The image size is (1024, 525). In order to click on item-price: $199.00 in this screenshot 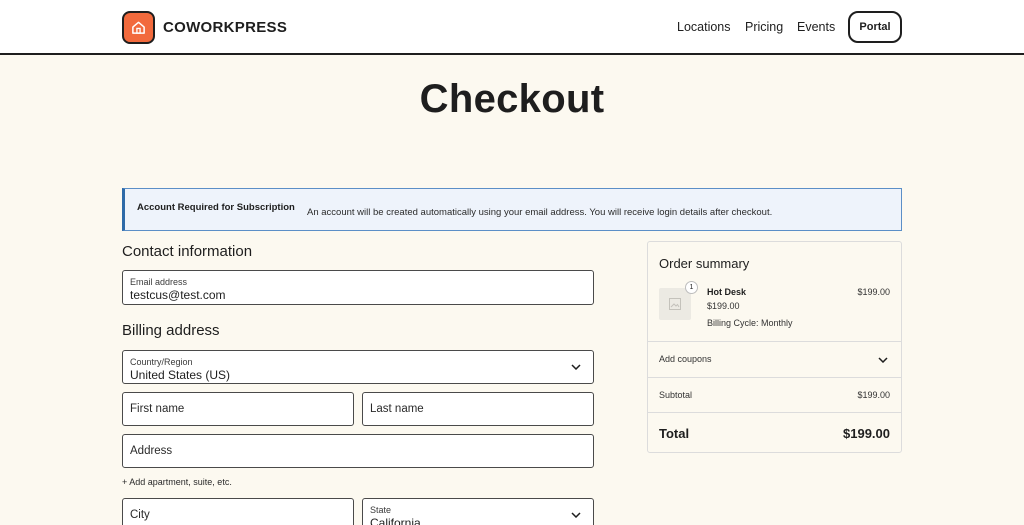, I will do `click(723, 306)`.